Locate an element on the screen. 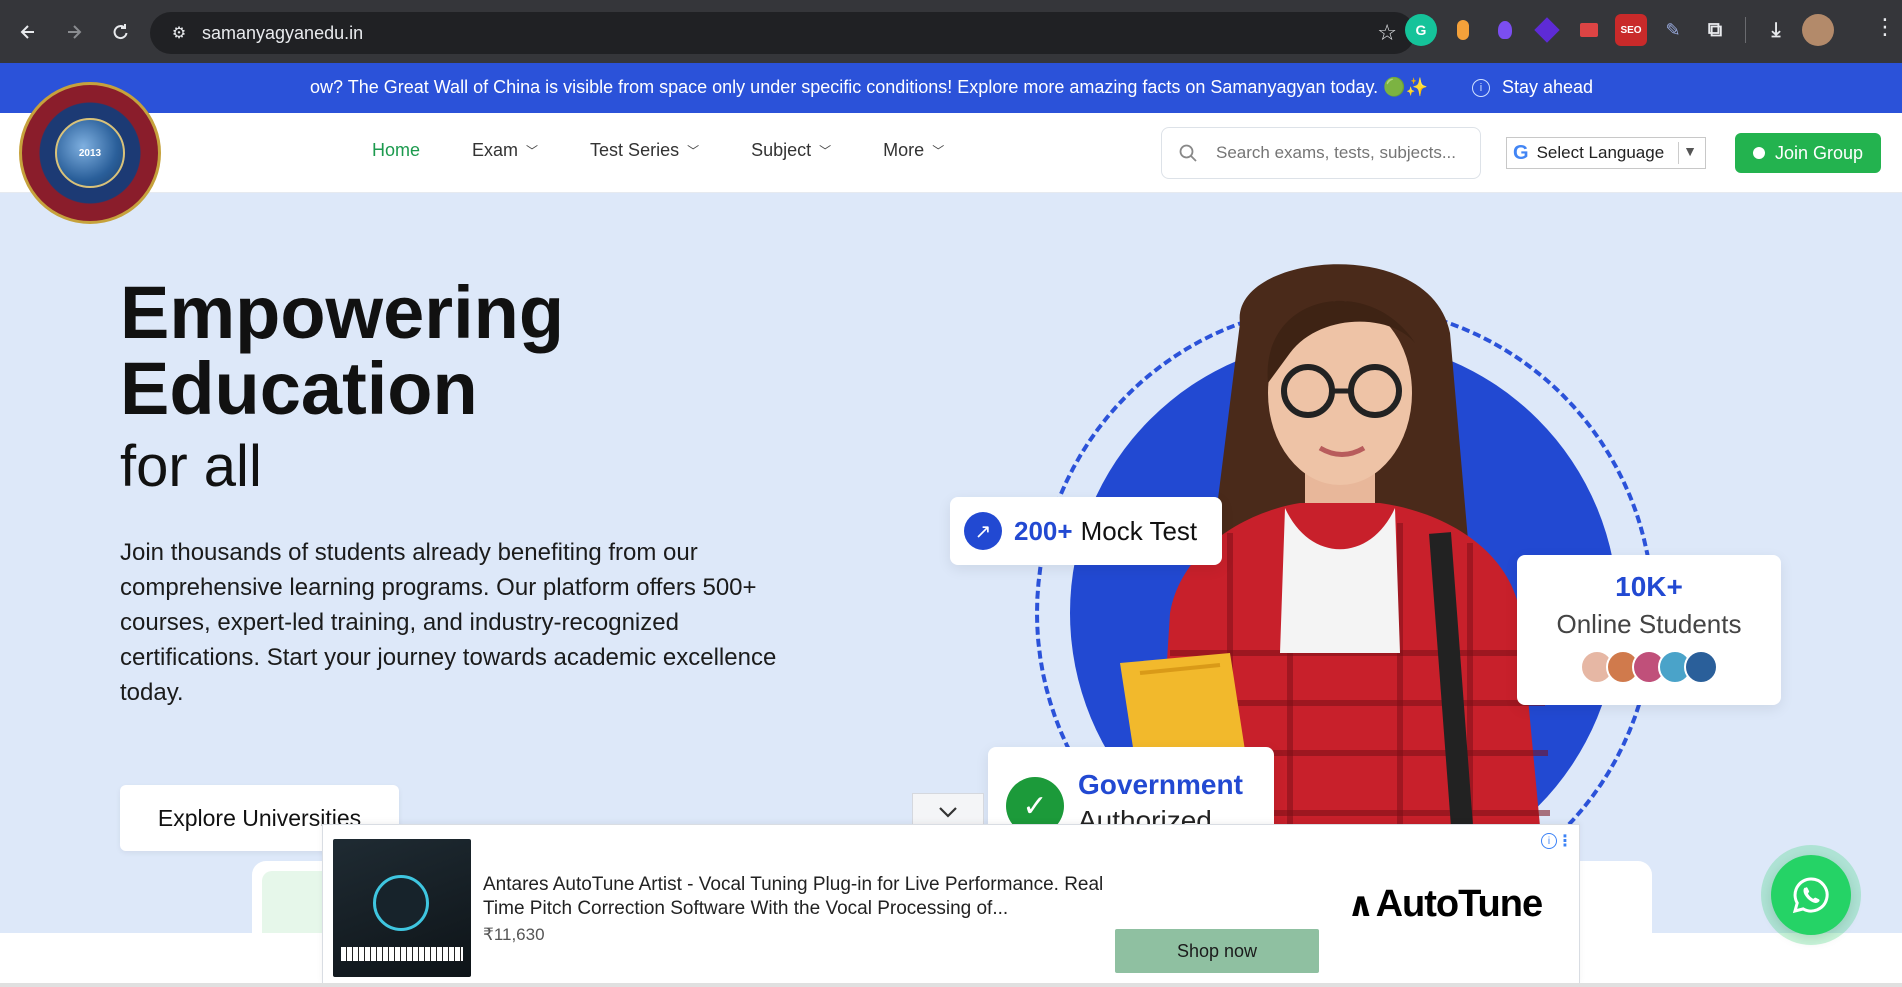 The width and height of the screenshot is (1902, 987). nav-home-label: Home is located at coordinates (396, 150).